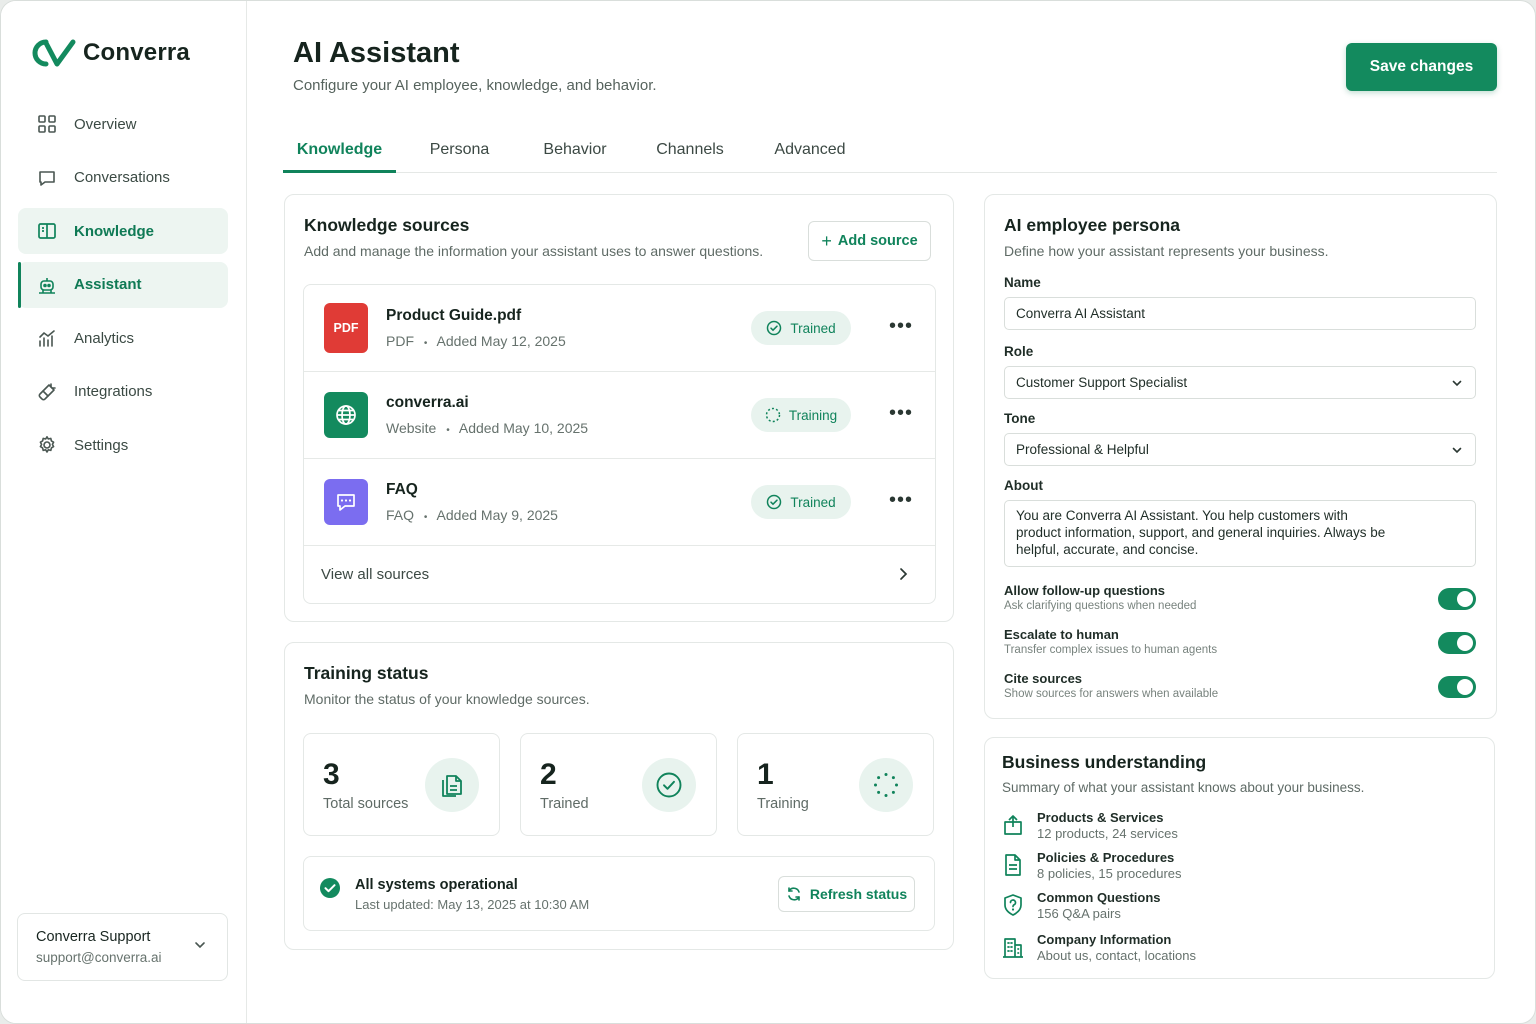  What do you see at coordinates (47, 338) in the screenshot?
I see `chart-icon` at bounding box center [47, 338].